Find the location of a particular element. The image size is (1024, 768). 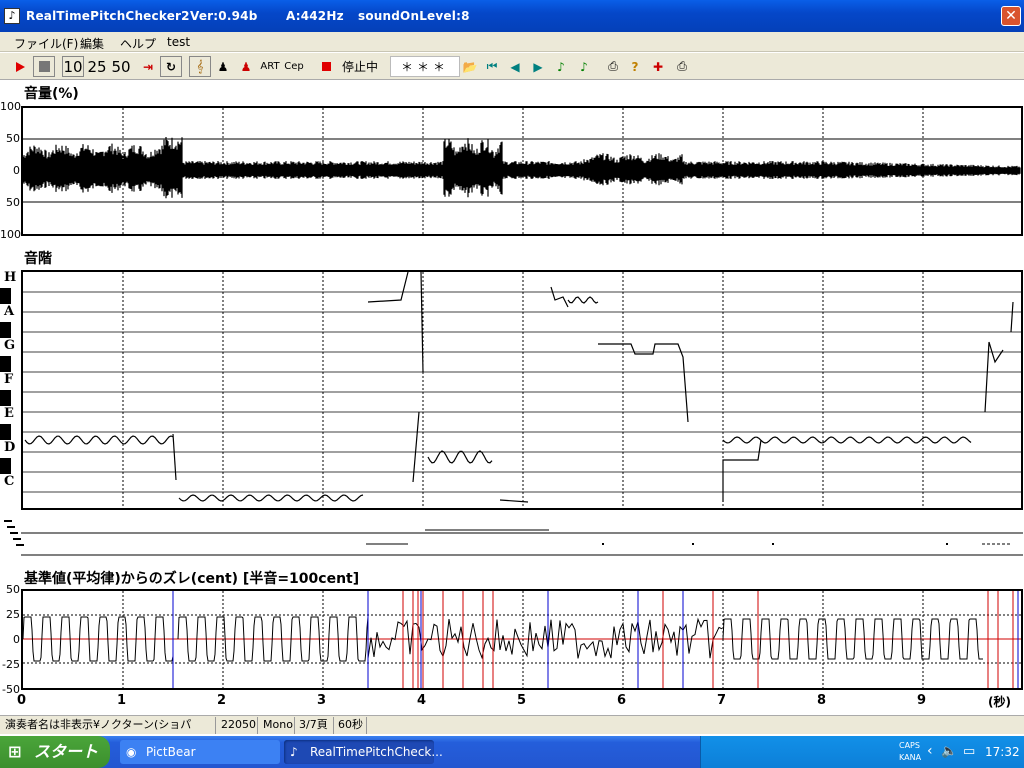

task-pictbear: ◉ PictBear is located at coordinates (200, 752).